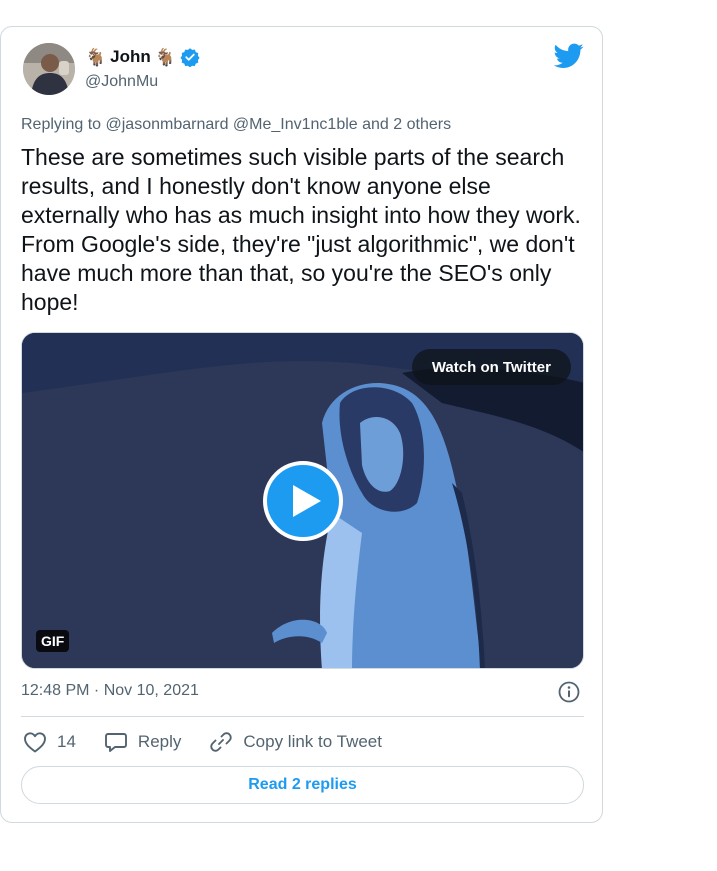 This screenshot has height=871, width=717. What do you see at coordinates (130, 57) in the screenshot?
I see `display-name: John` at bounding box center [130, 57].